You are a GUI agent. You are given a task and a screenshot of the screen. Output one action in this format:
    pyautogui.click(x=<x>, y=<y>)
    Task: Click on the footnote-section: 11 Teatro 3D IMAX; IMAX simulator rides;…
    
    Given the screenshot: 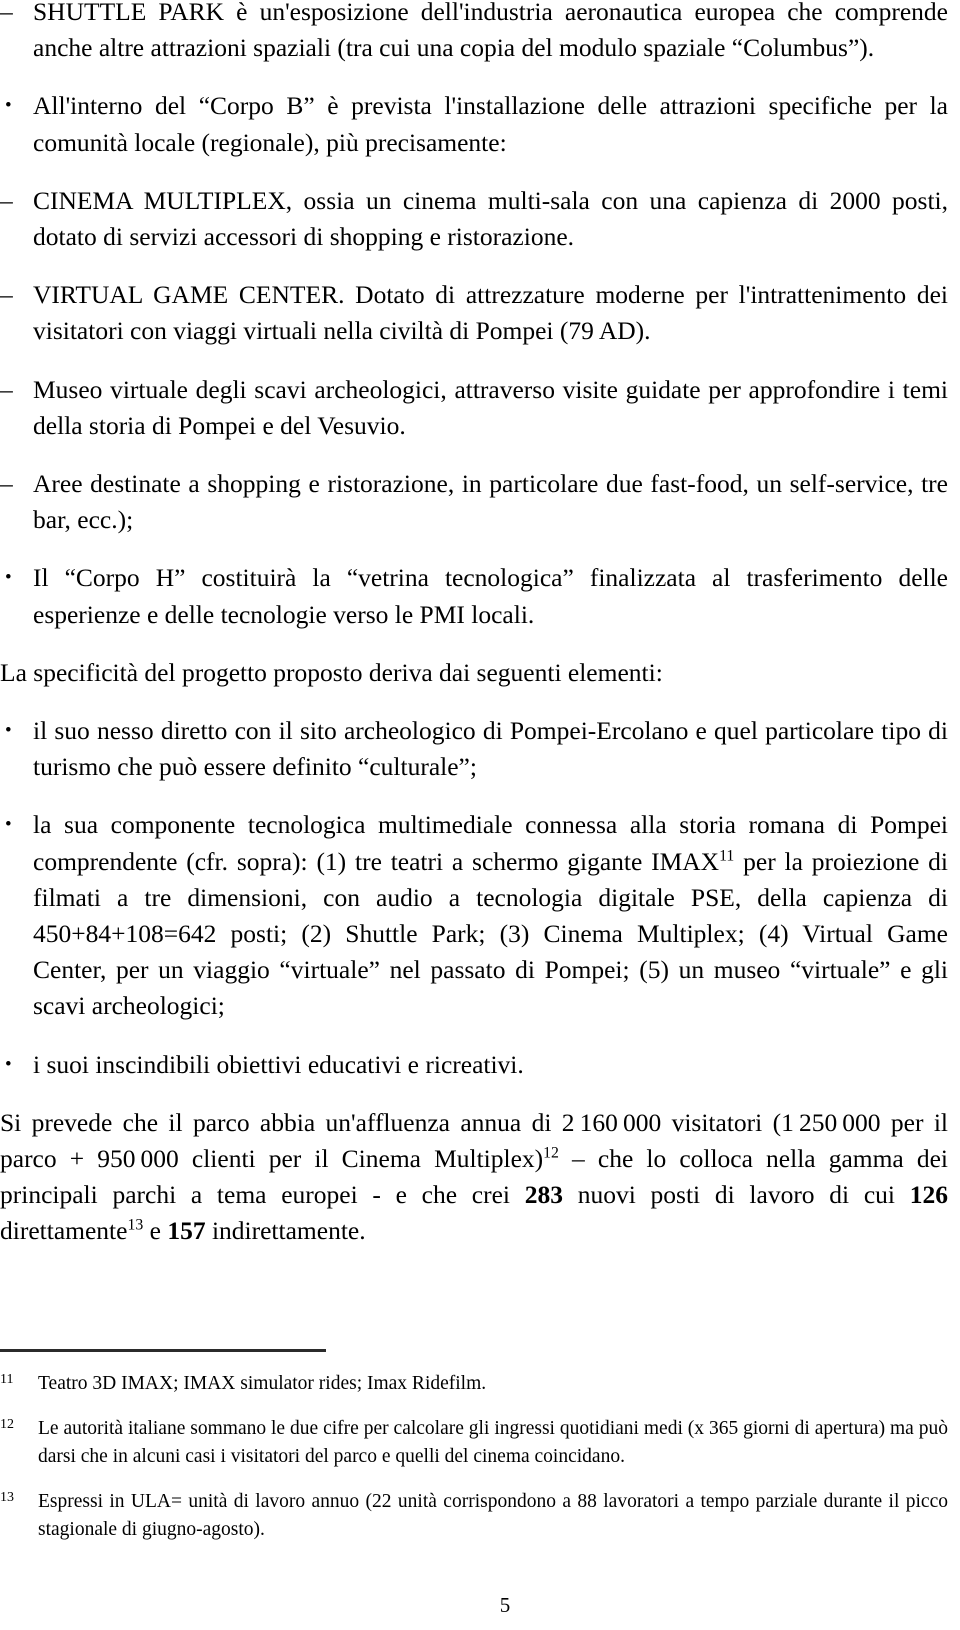 What is the action you would take?
    pyautogui.click(x=474, y=1465)
    